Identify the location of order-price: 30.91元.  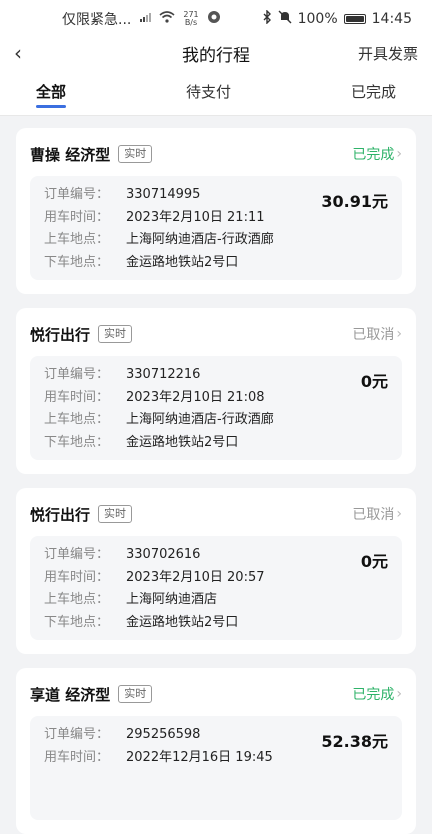
(354, 201).